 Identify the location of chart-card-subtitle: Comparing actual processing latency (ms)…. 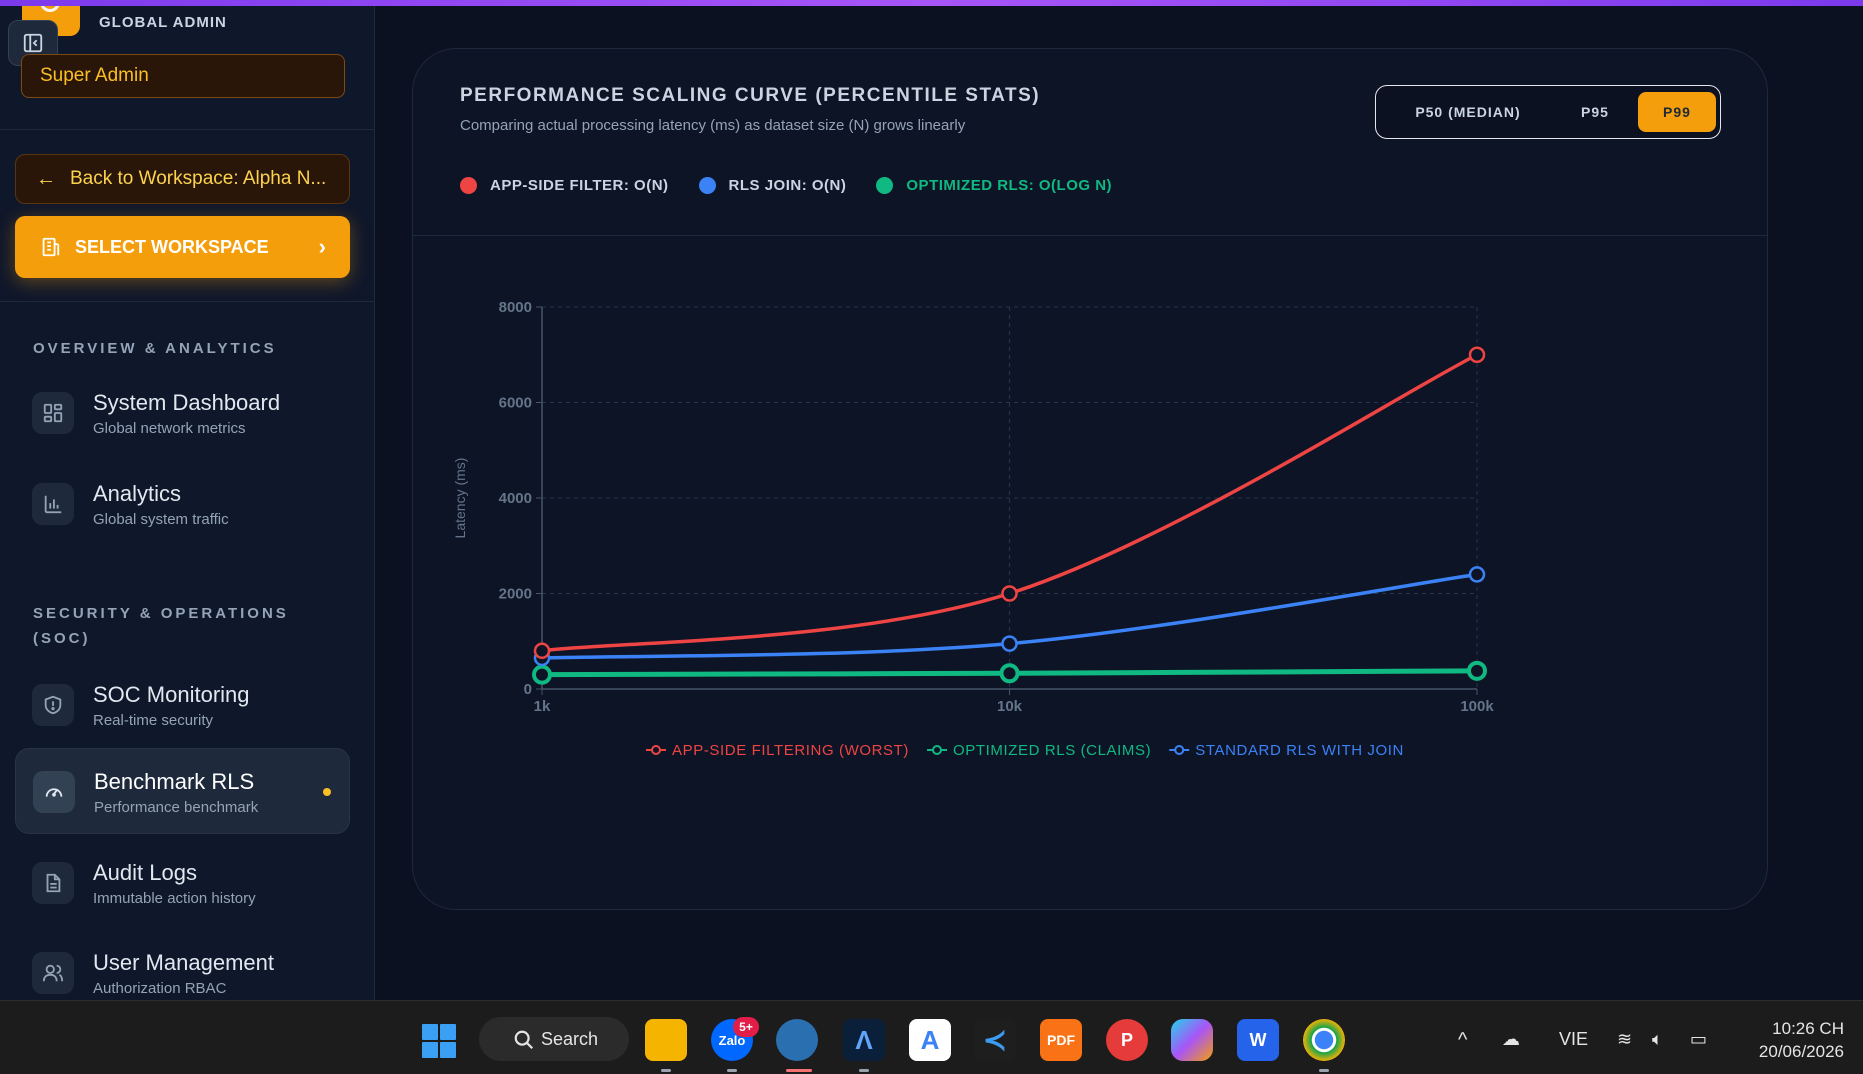
(713, 125).